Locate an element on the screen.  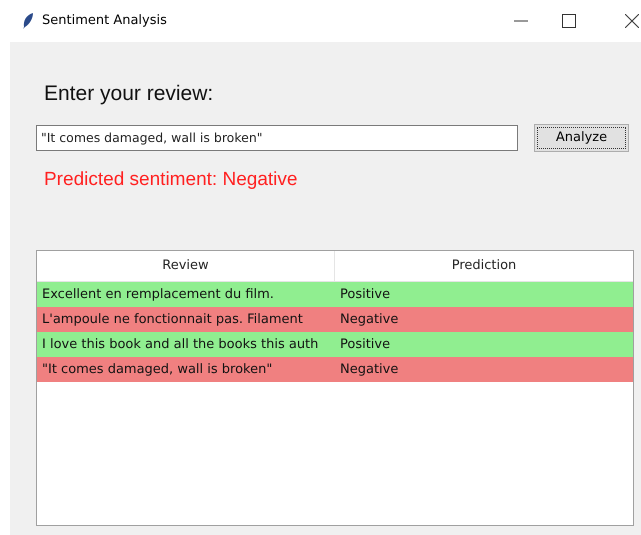
table-cell-text: "It comes damaged, wall is broken" is located at coordinates (157, 369).